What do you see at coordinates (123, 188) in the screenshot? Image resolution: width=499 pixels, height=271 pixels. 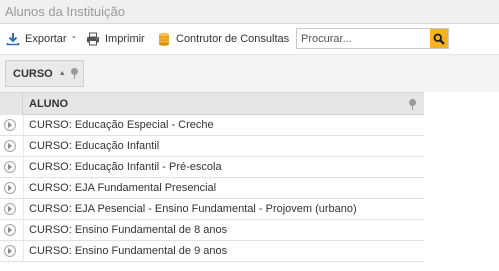 I see `group-row-label: CURSO: EJA Fundamental Presencial` at bounding box center [123, 188].